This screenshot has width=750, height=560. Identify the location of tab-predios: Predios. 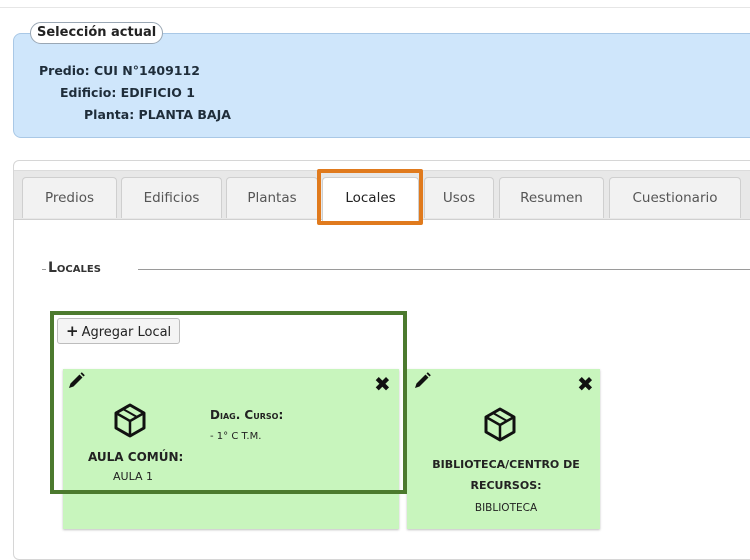
(69, 197).